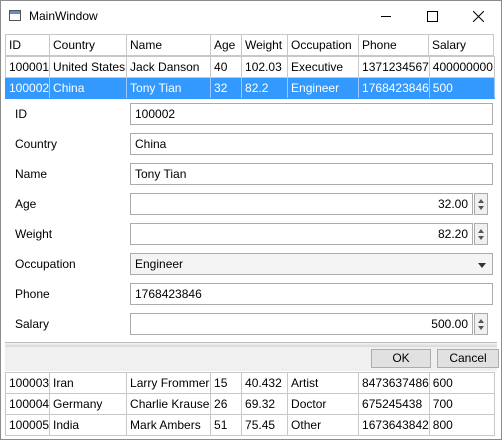  Describe the element at coordinates (88, 67) in the screenshot. I see `cell-country: United States` at that location.